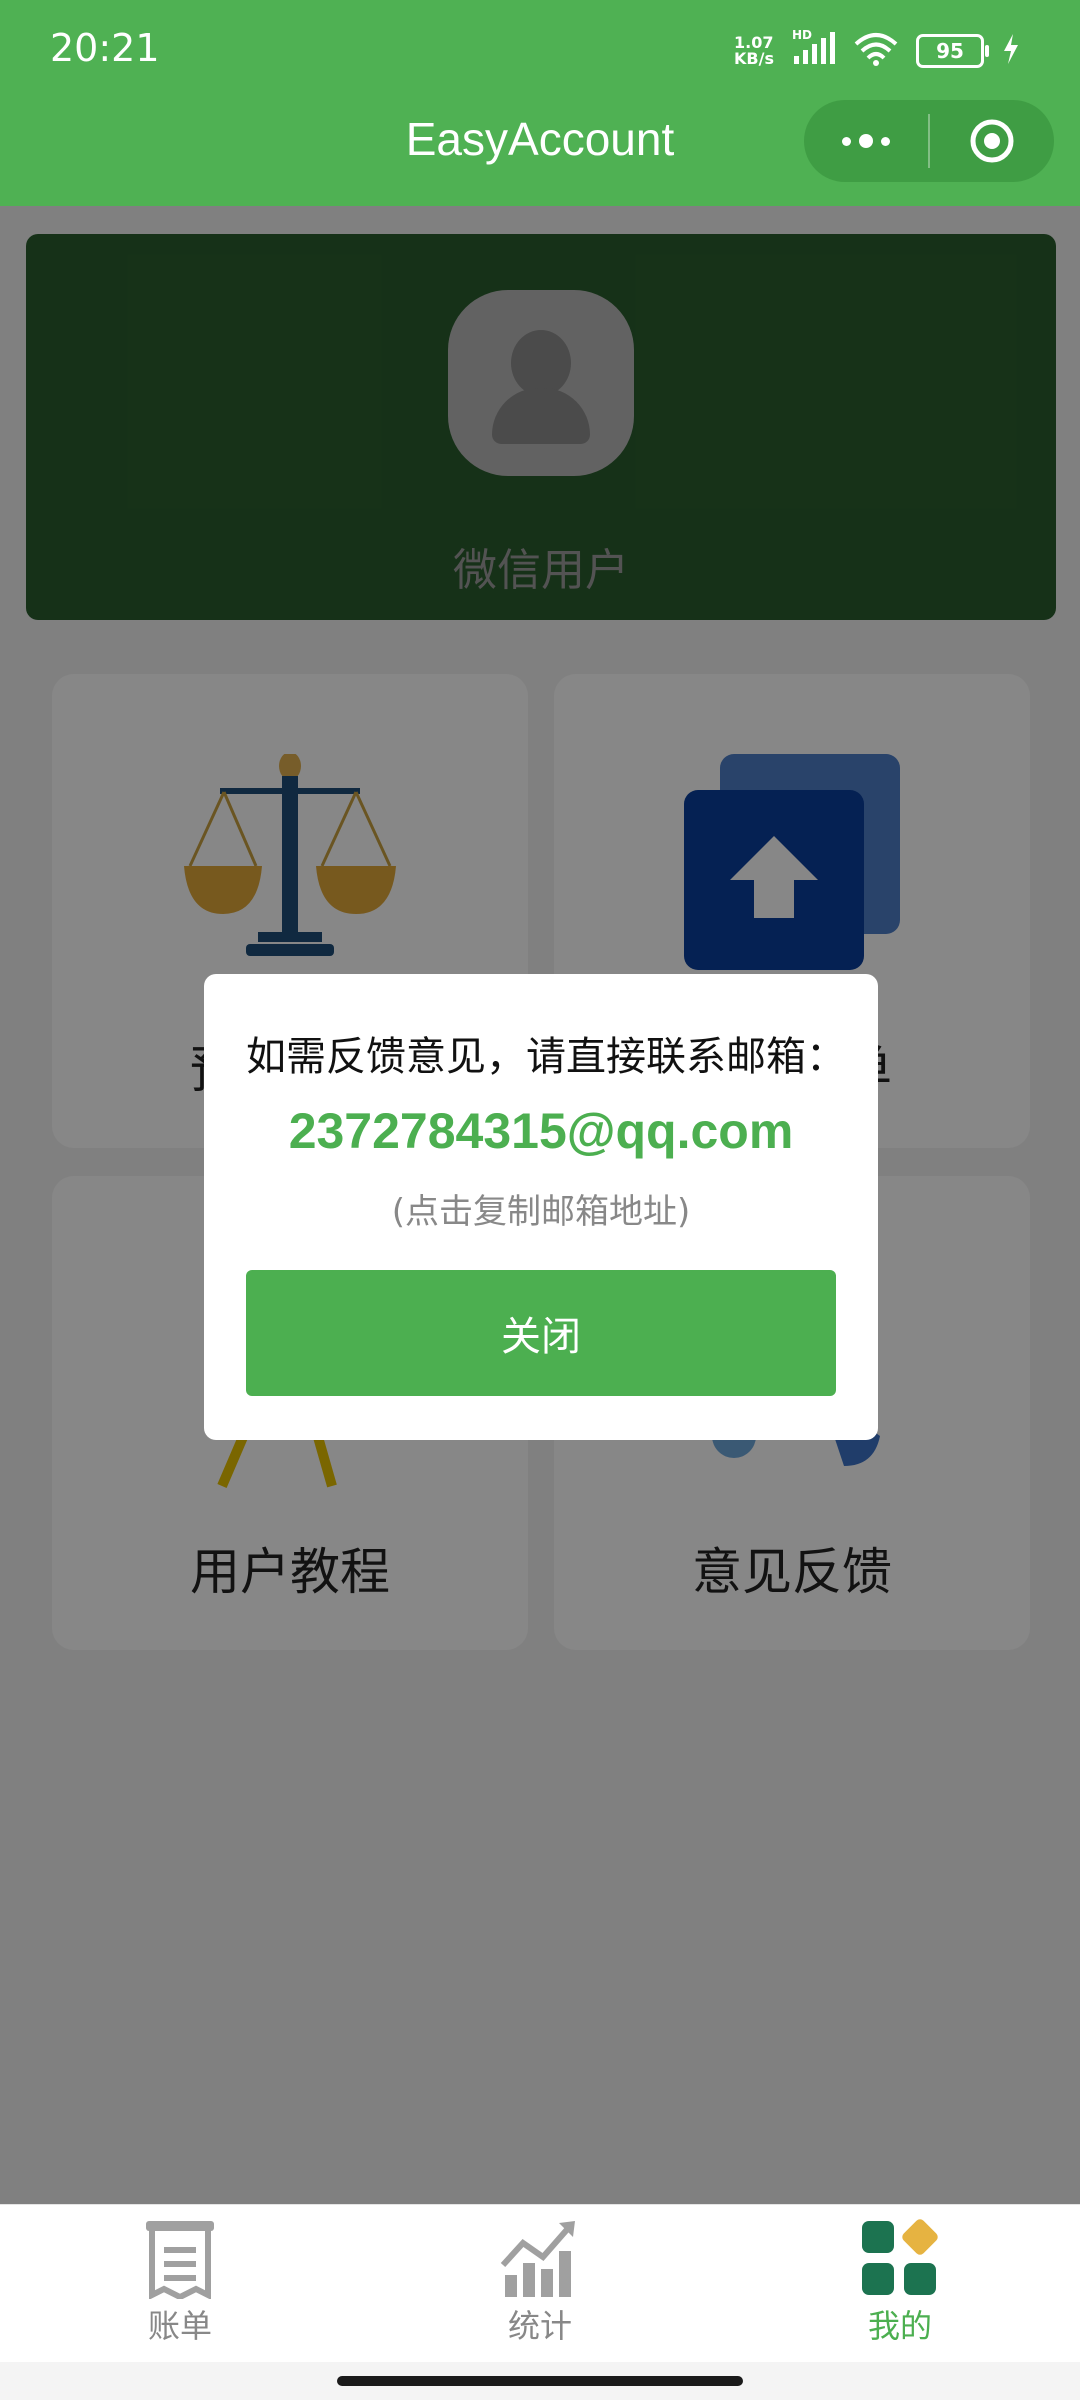 This screenshot has width=1080, height=2400. I want to click on tab-bar: 账单 统计 我的, so click(540, 2283).